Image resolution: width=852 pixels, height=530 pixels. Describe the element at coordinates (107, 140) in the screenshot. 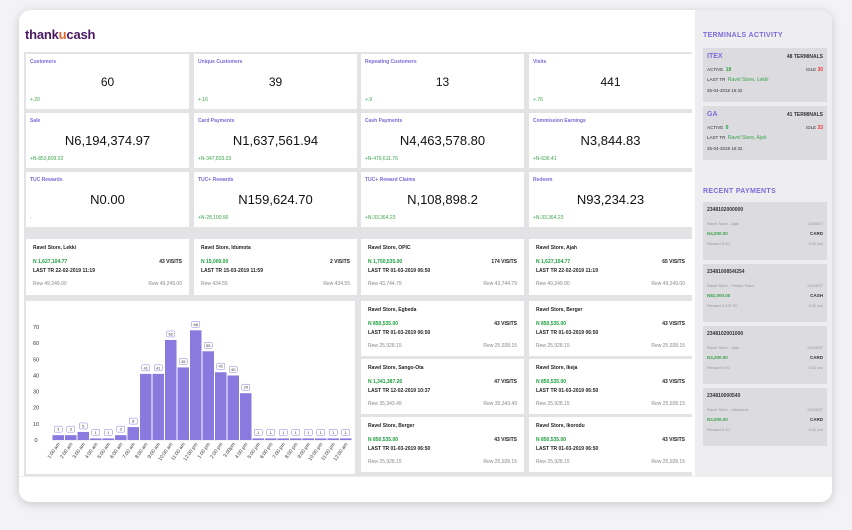

I see `stat-card: Sale N6,194,374.97 +N-853,809.02` at that location.